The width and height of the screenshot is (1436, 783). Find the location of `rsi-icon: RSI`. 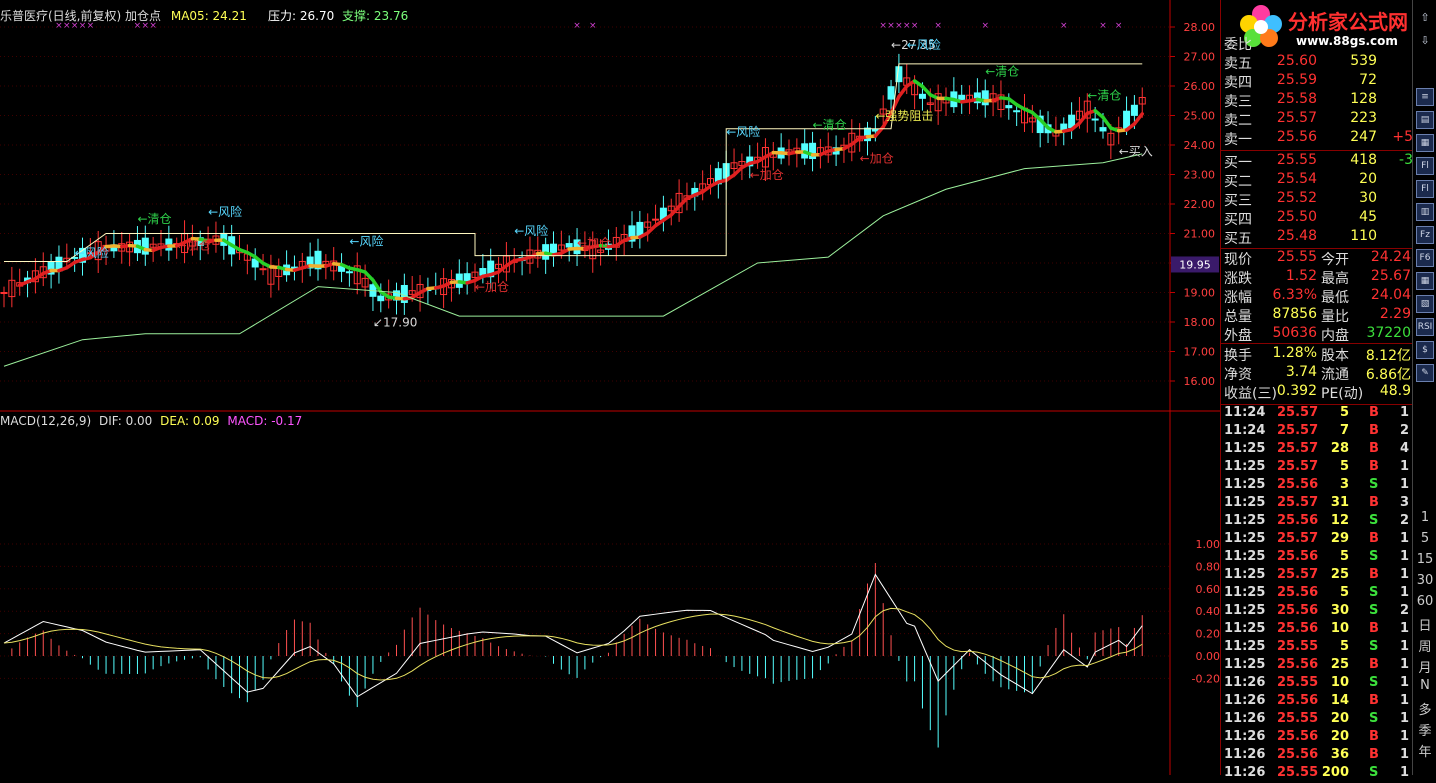

rsi-icon: RSI is located at coordinates (1425, 327).